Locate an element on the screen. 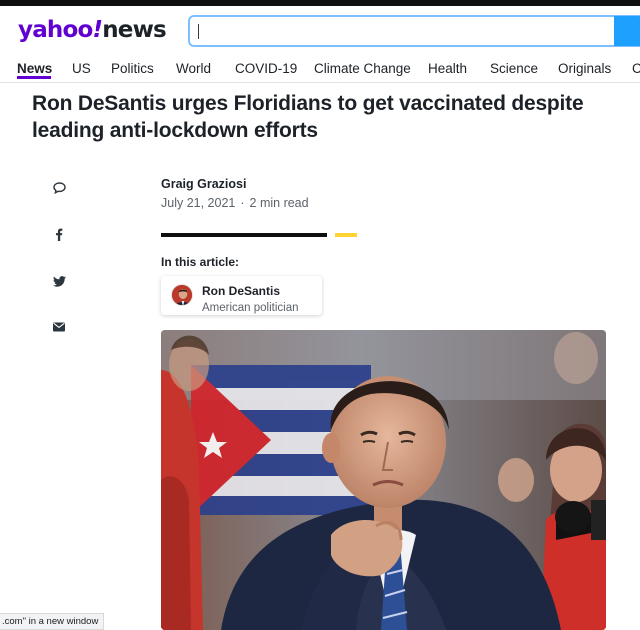 The height and width of the screenshot is (630, 640). status-bar-tooltip: .com" in a new window is located at coordinates (52, 621).